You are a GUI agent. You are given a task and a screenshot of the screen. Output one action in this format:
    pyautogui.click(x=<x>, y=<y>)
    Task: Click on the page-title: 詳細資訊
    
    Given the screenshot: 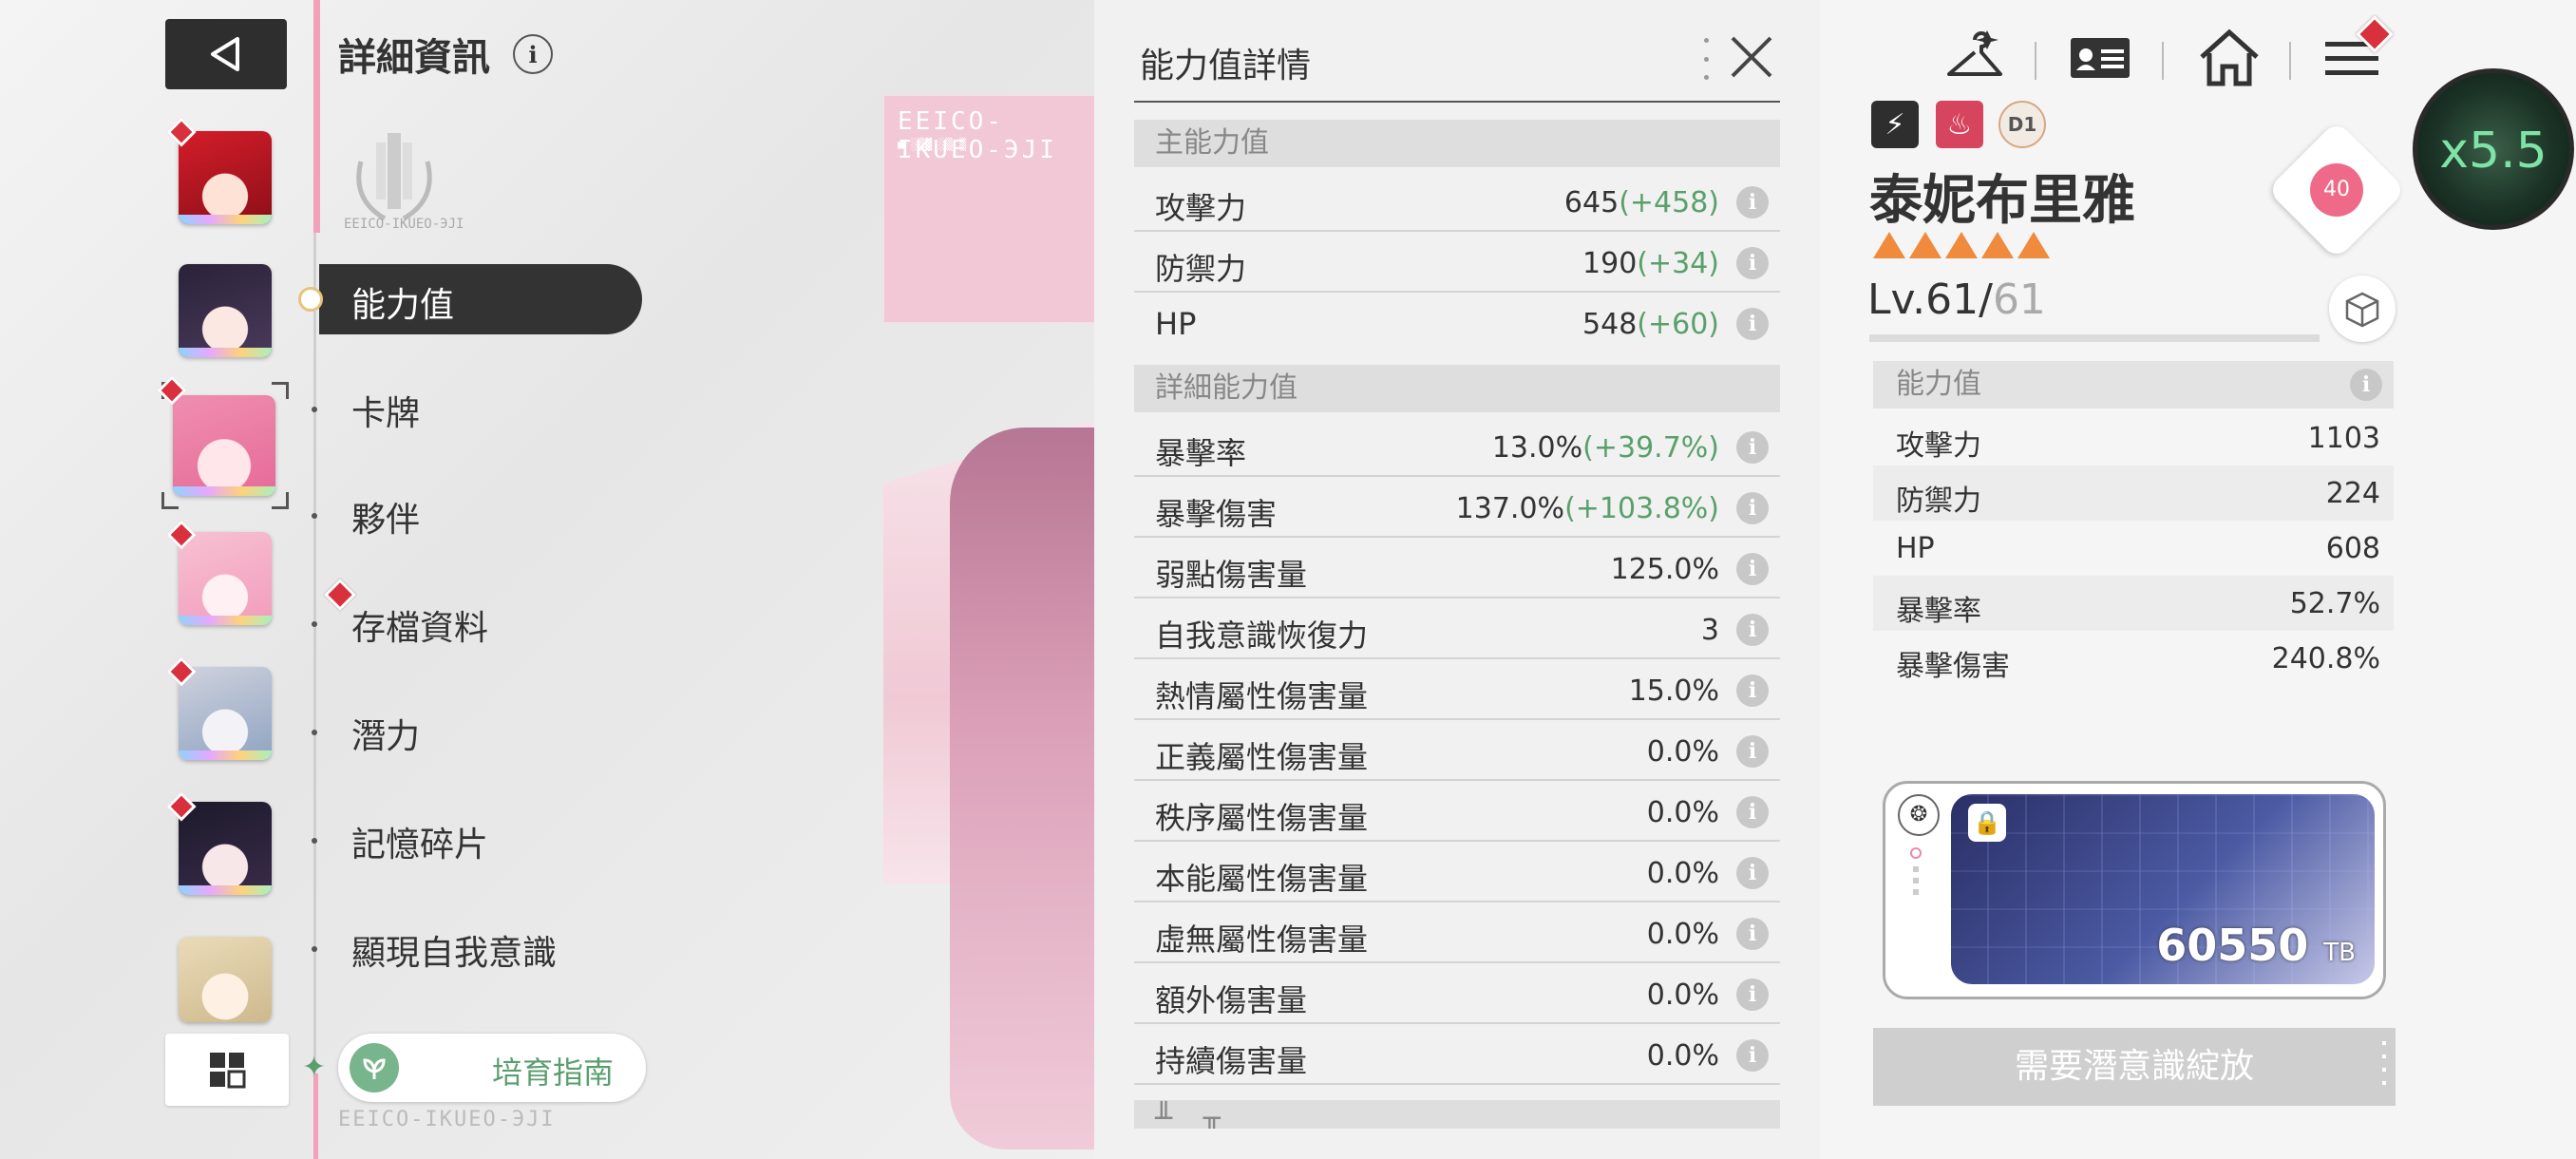 What is the action you would take?
    pyautogui.click(x=414, y=58)
    